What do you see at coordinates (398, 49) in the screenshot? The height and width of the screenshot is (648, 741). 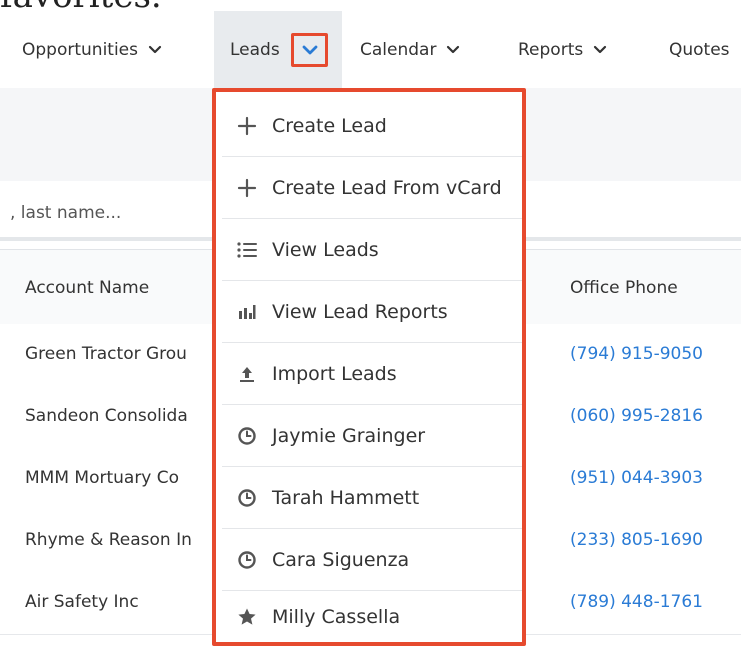 I see `nav-label: Calendar` at bounding box center [398, 49].